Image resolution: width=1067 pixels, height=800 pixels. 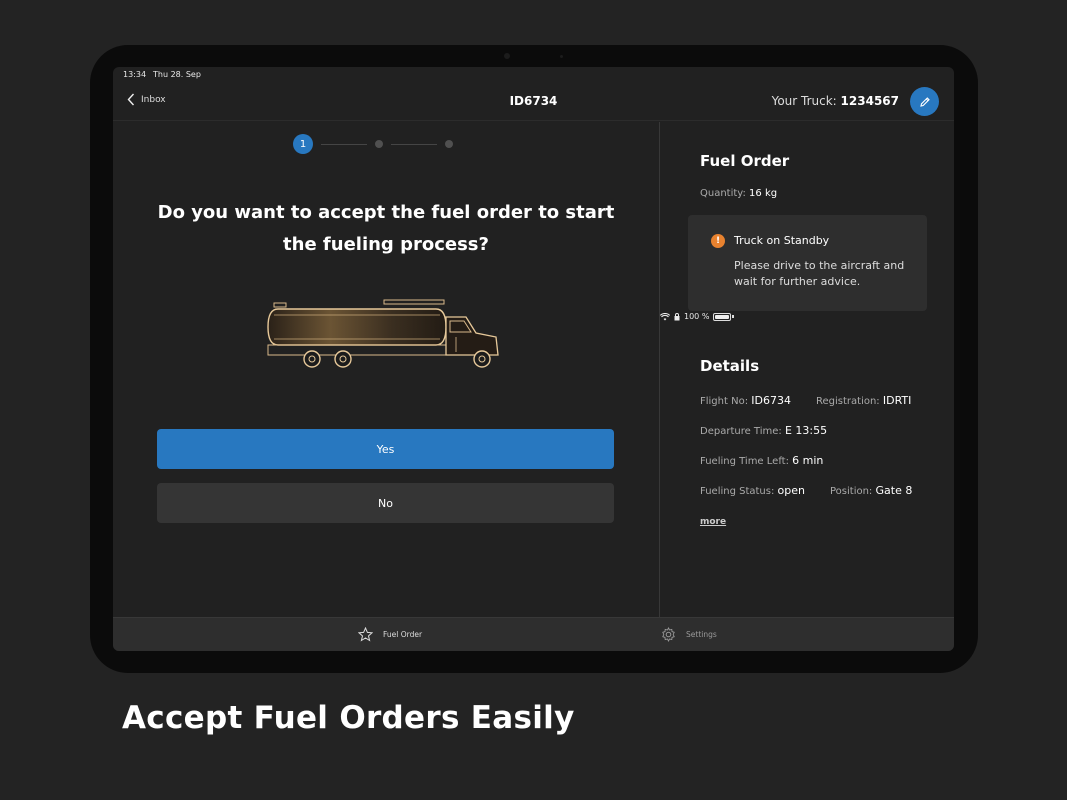 I want to click on departure-row: Departure Time: E 13:55, so click(x=763, y=430).